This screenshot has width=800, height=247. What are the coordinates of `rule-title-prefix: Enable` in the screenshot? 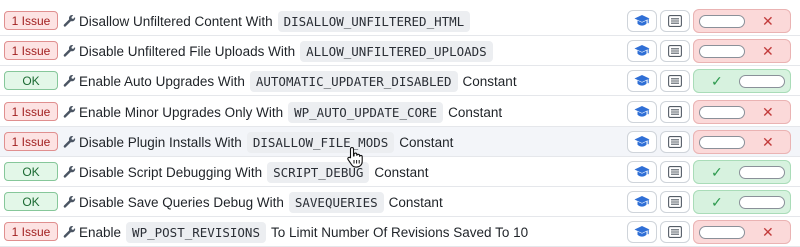 It's located at (100, 232).